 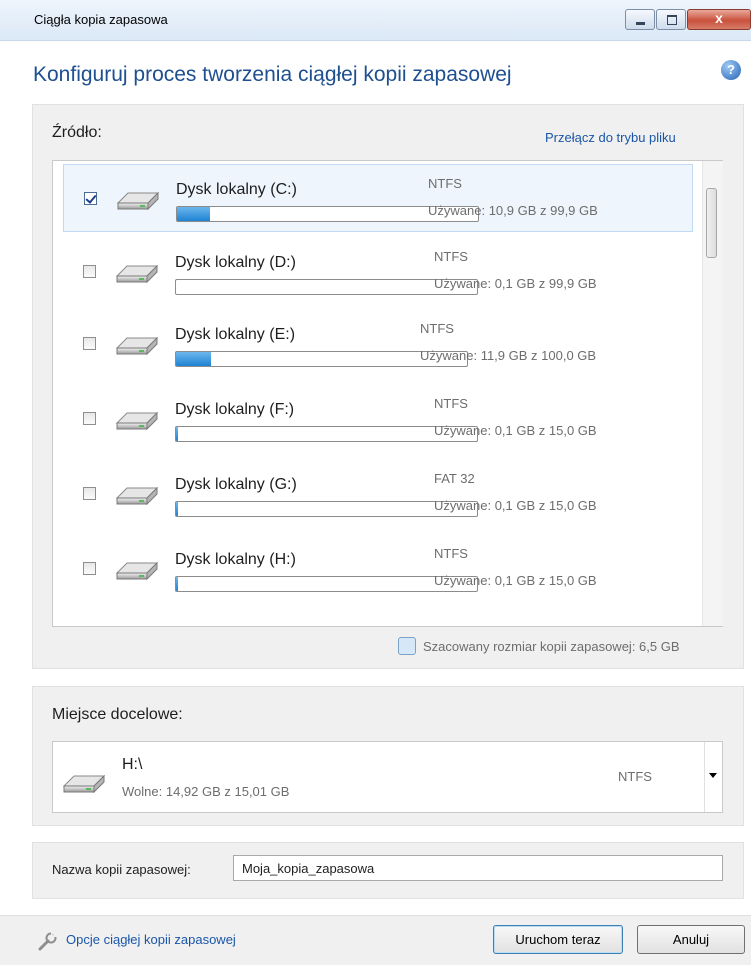 What do you see at coordinates (454, 478) in the screenshot?
I see `disk-filesystem: FAT 32` at bounding box center [454, 478].